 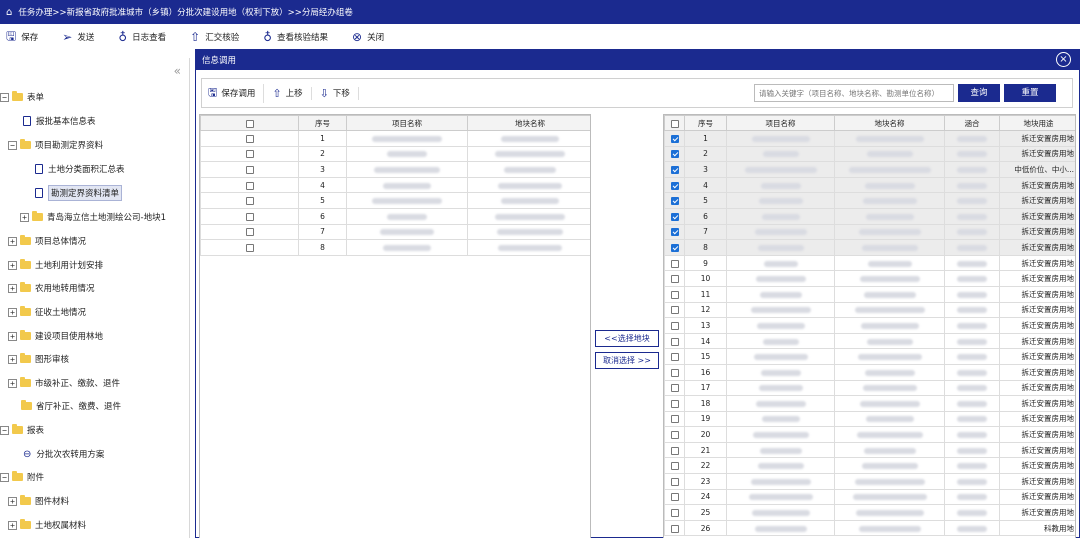 I want to click on table-row: 1 拆迁安置房用地, so click(x=869, y=138).